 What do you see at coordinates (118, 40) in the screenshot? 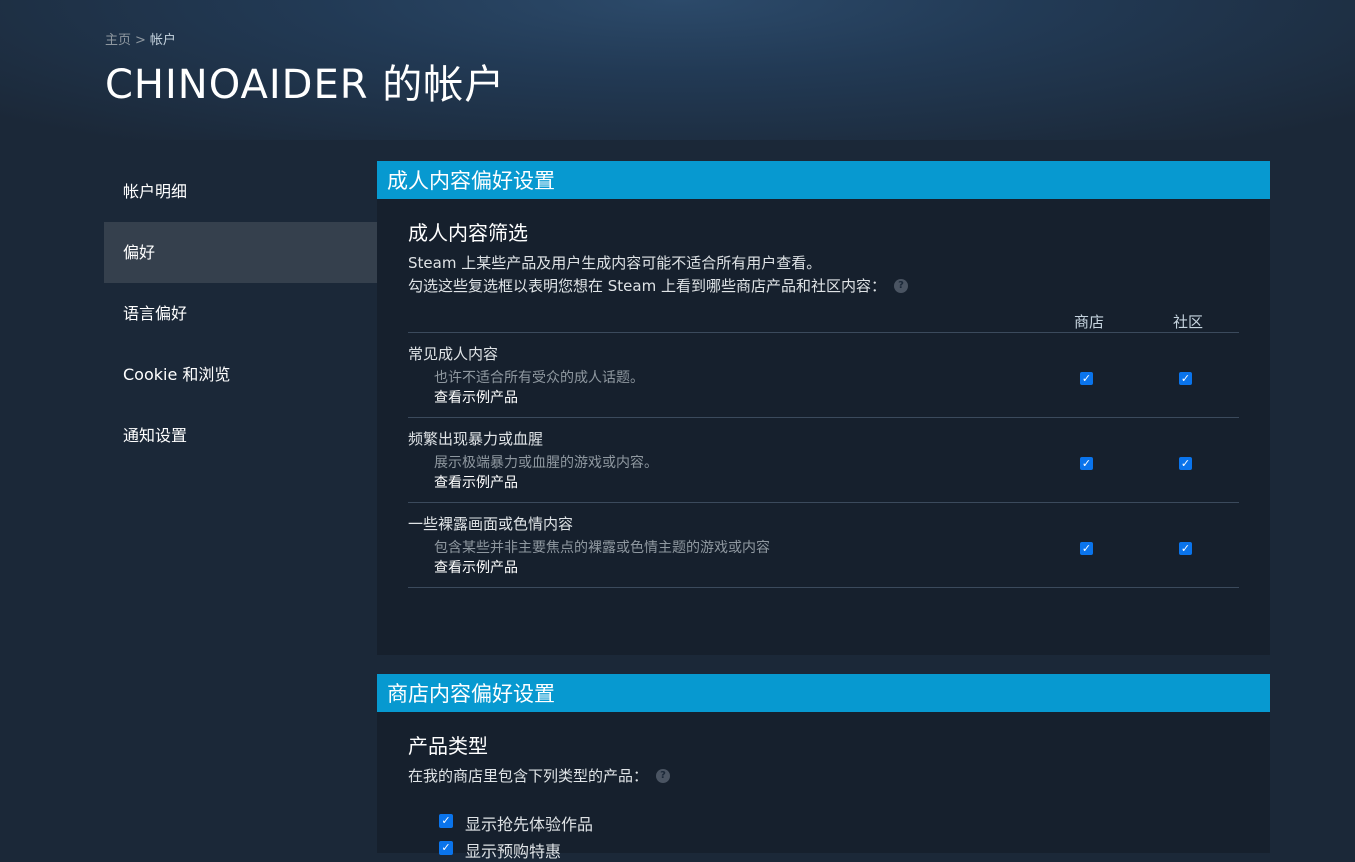
I see `breadcrumb-home-link: 主页` at bounding box center [118, 40].